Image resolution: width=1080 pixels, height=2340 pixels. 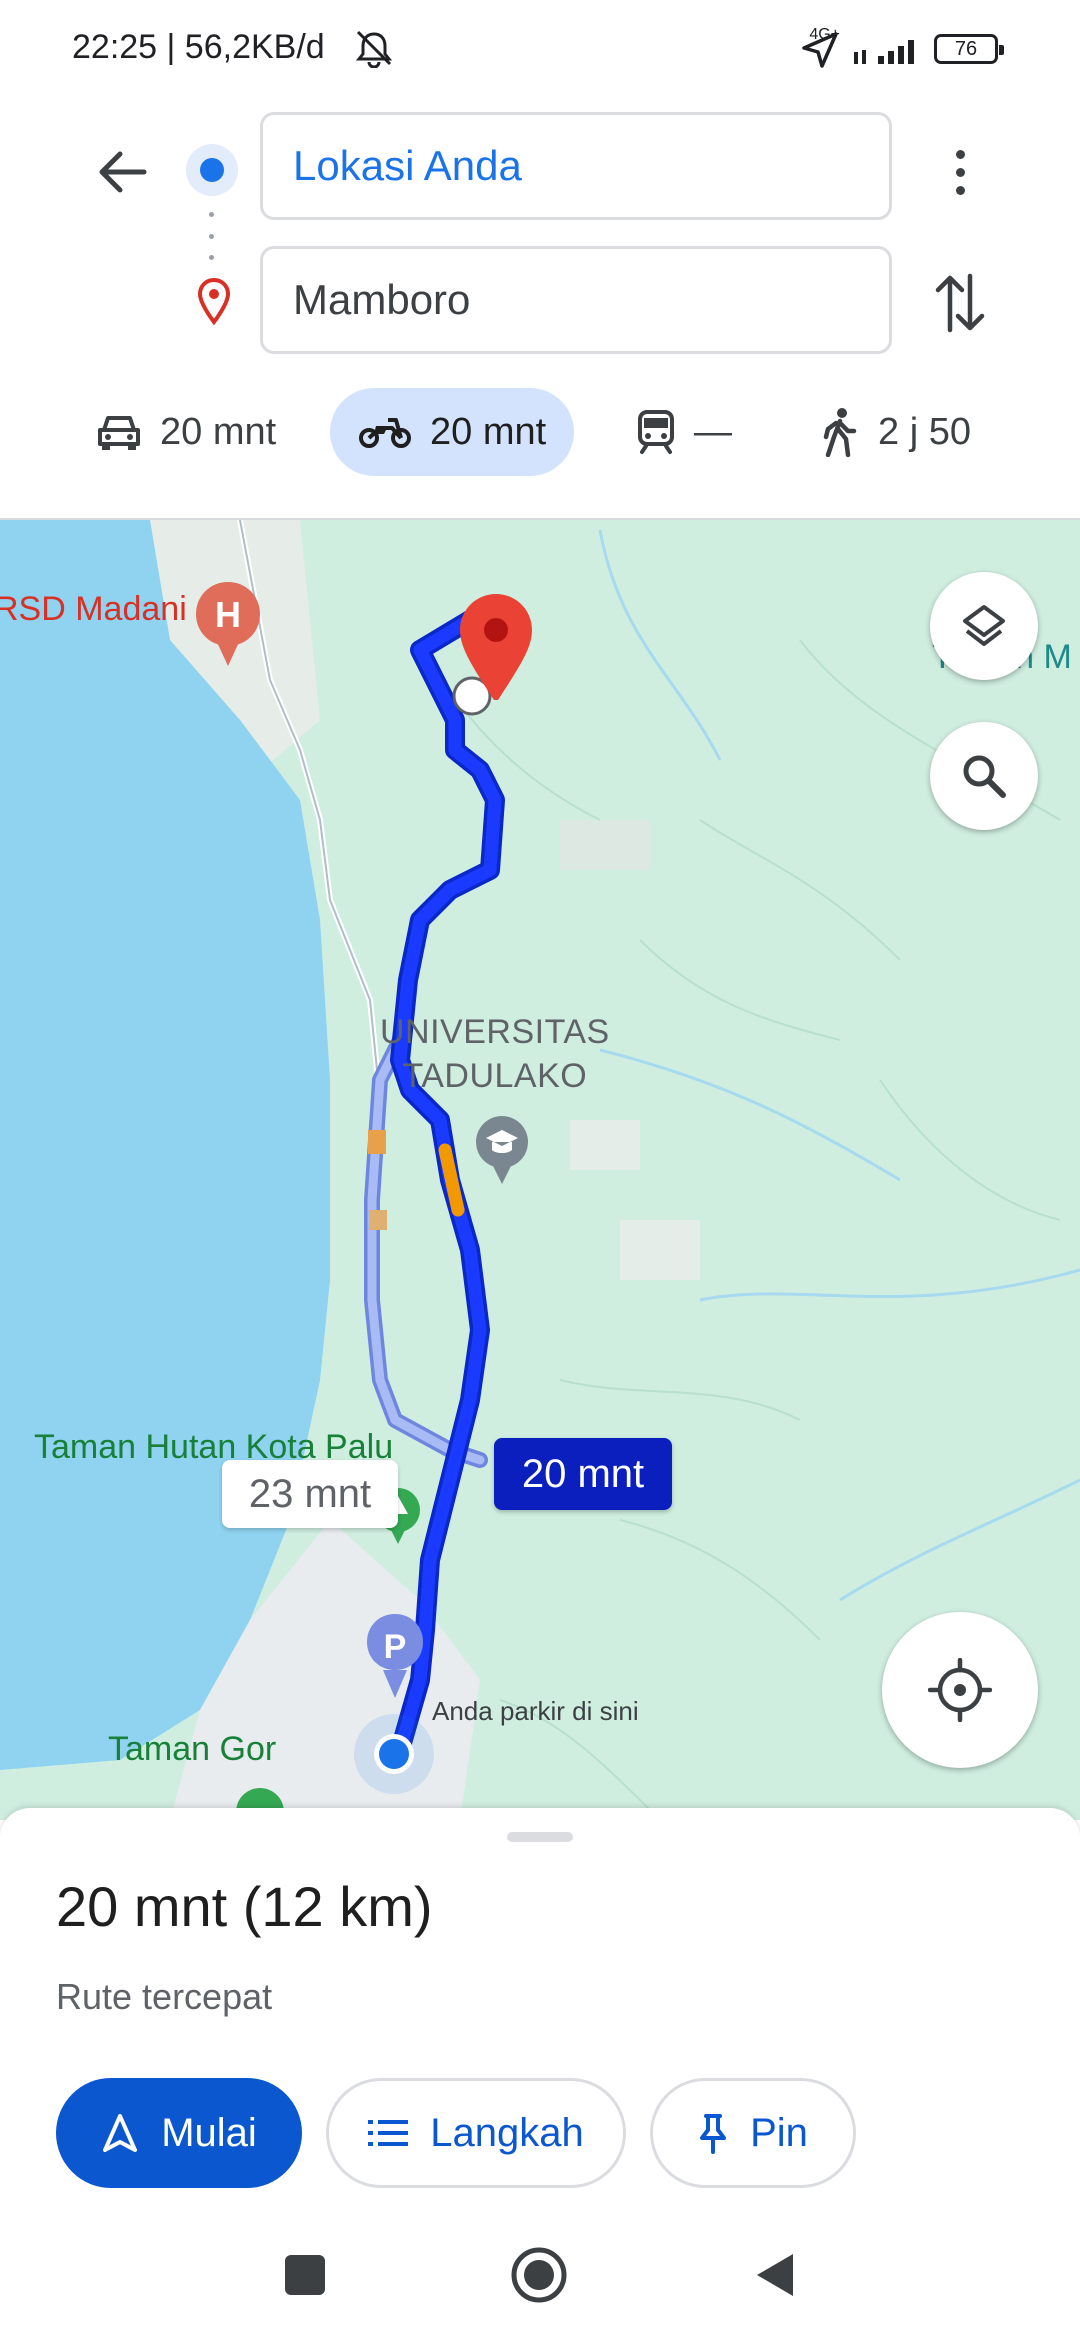 What do you see at coordinates (120, 2133) in the screenshot?
I see `navigation-arrow-icon` at bounding box center [120, 2133].